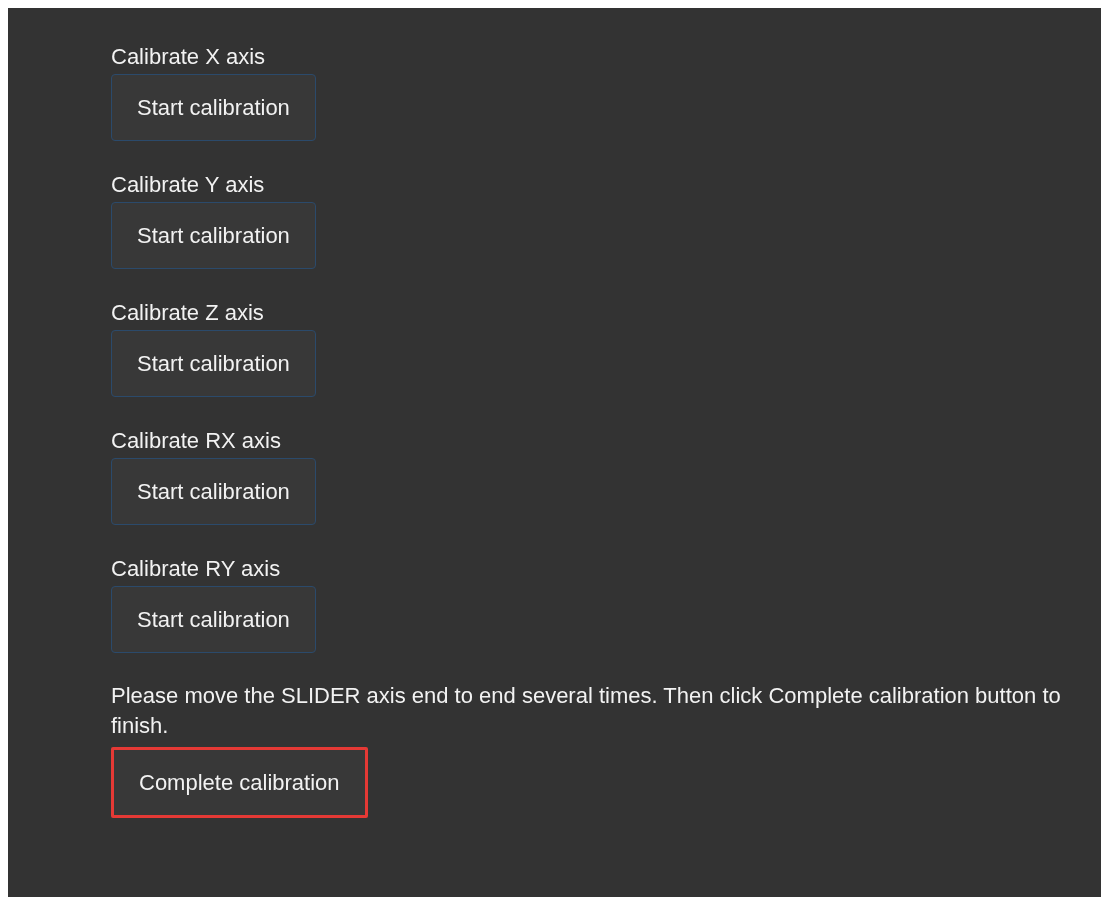  Describe the element at coordinates (239, 782) in the screenshot. I see `complete-calibration-button: Complete calibration` at that location.